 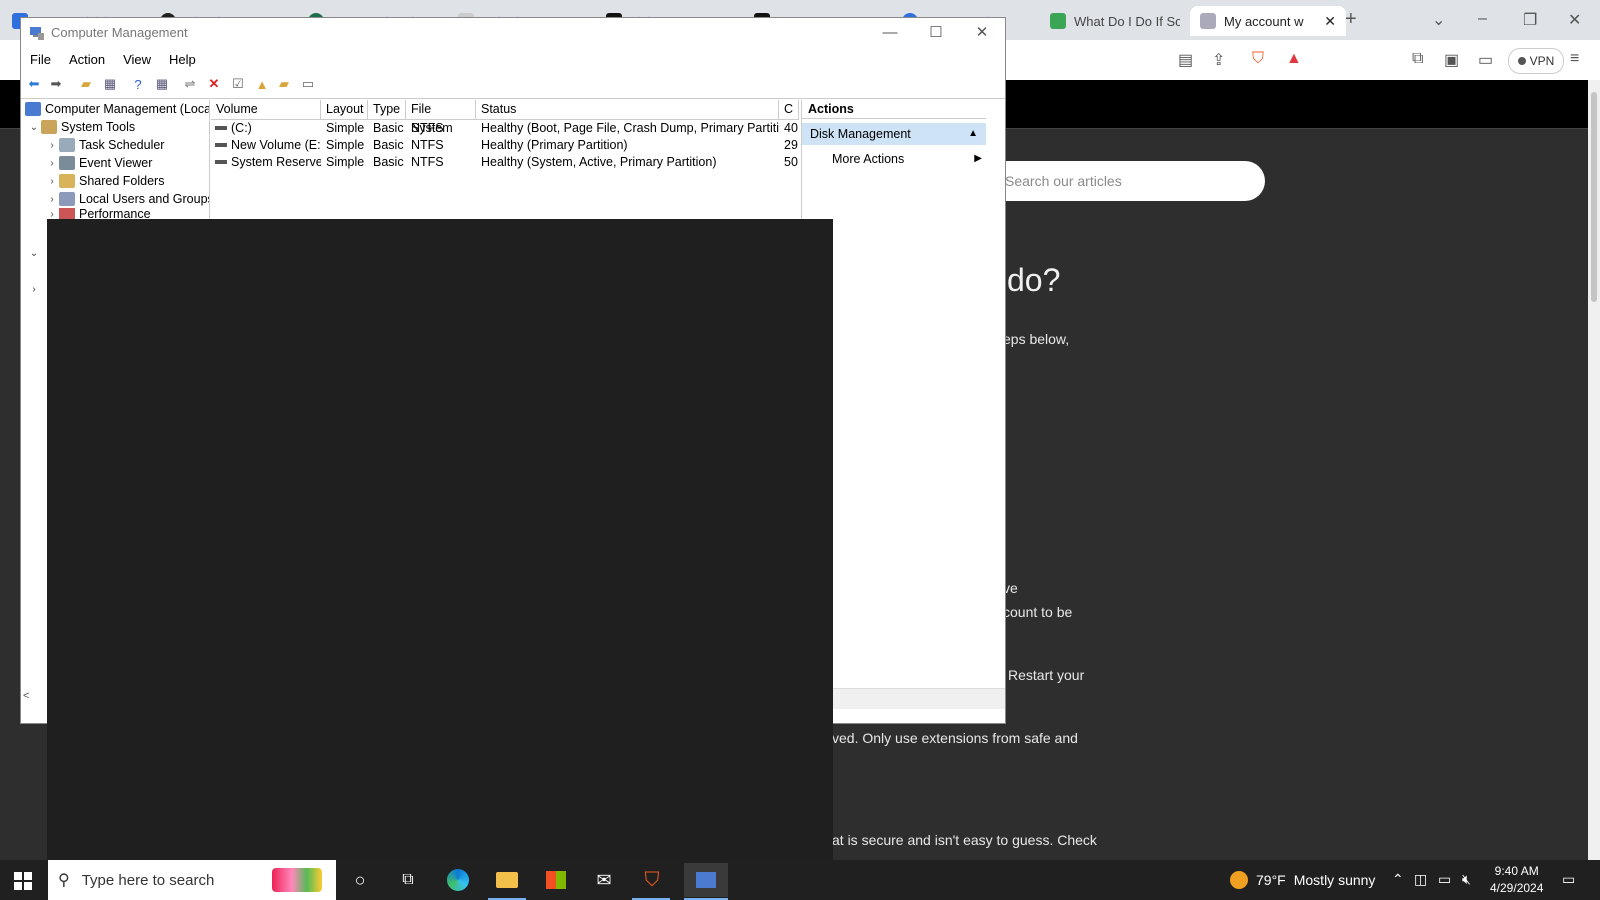 What do you see at coordinates (1036, 339) in the screenshot?
I see `article-text: eps below,` at bounding box center [1036, 339].